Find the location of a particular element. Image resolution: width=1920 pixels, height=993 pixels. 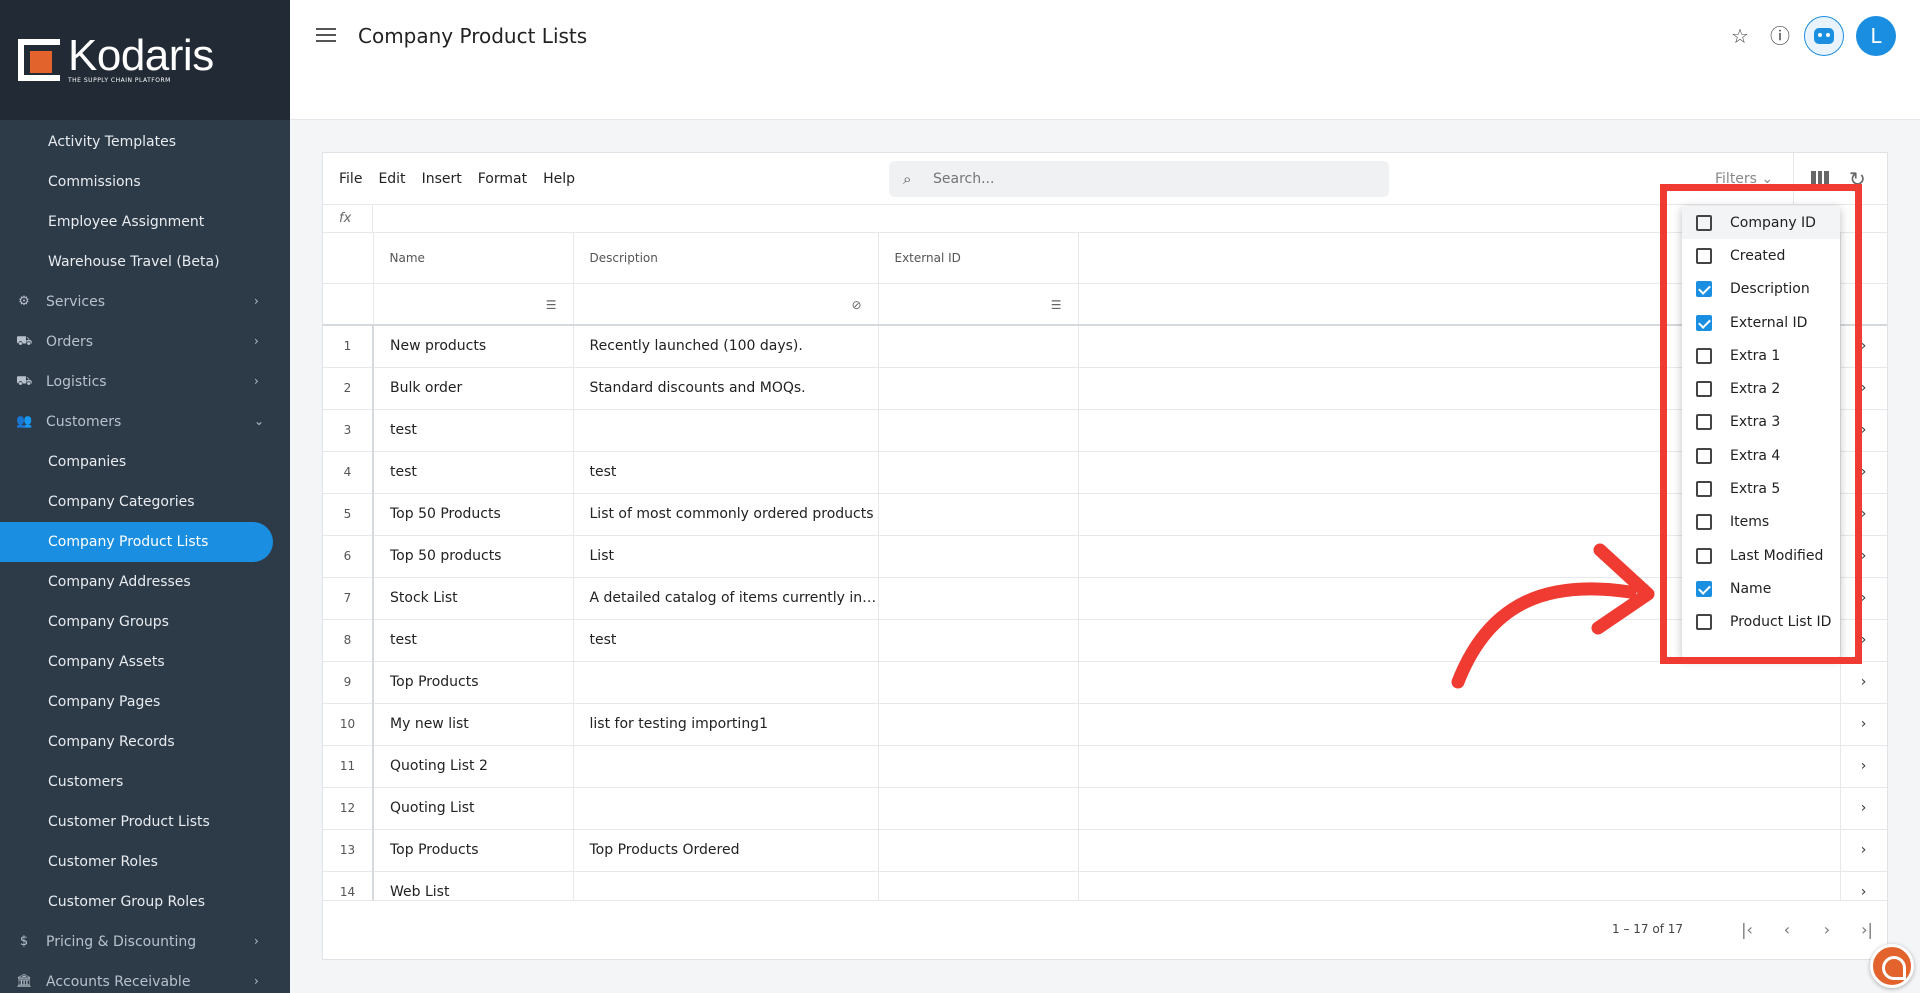

sidebar-item-customers: Customers is located at coordinates (145, 782).